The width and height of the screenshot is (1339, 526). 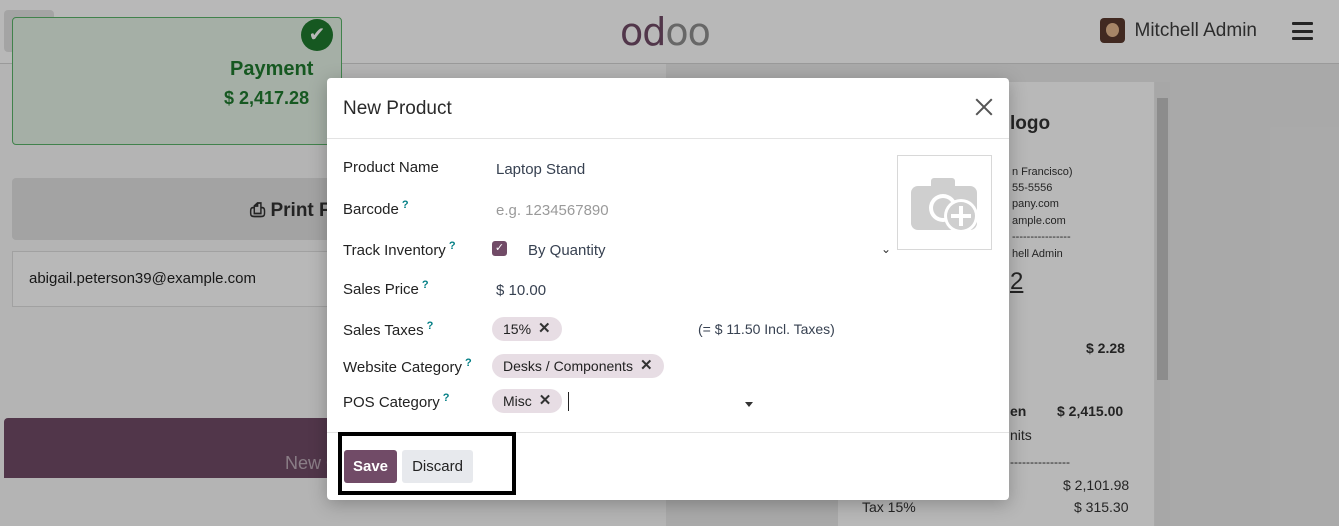 I want to click on barcode-input: e.g. 1234567890, so click(x=552, y=210).